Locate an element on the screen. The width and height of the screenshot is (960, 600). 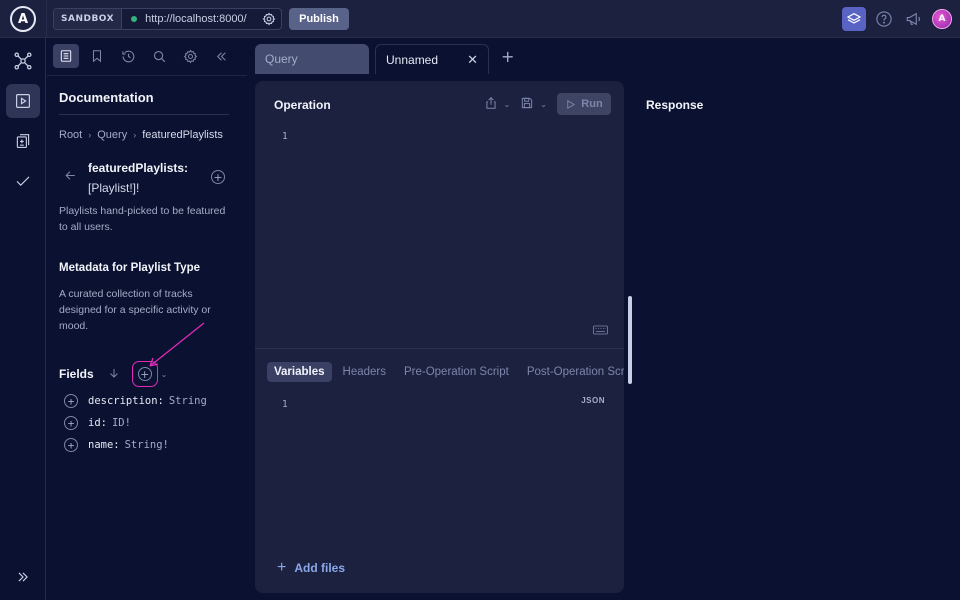
field-item-type: ID! is located at coordinates (121, 423).